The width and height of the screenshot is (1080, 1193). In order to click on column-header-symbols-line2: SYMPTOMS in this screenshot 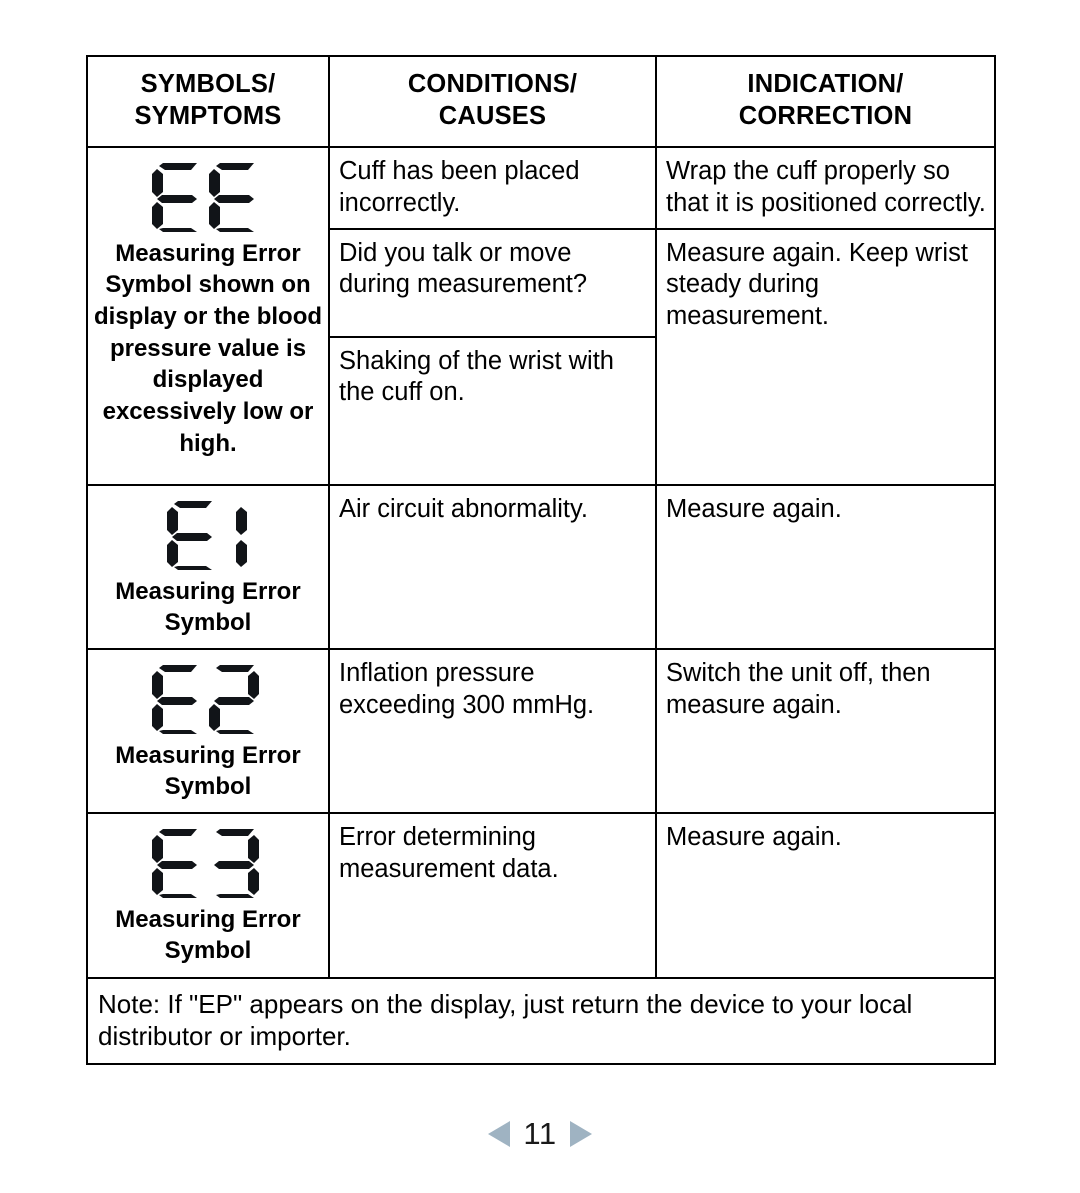, I will do `click(208, 116)`.